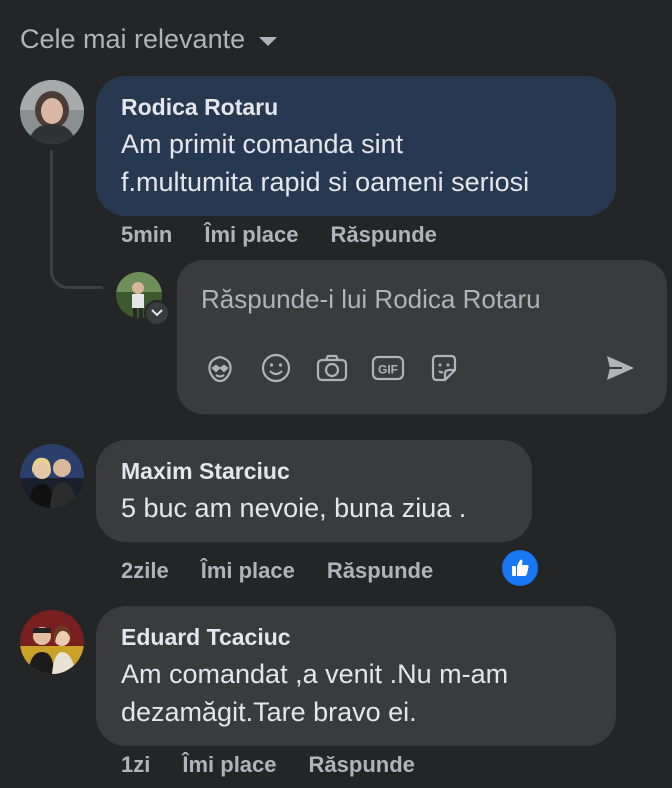  I want to click on send-icon, so click(620, 368).